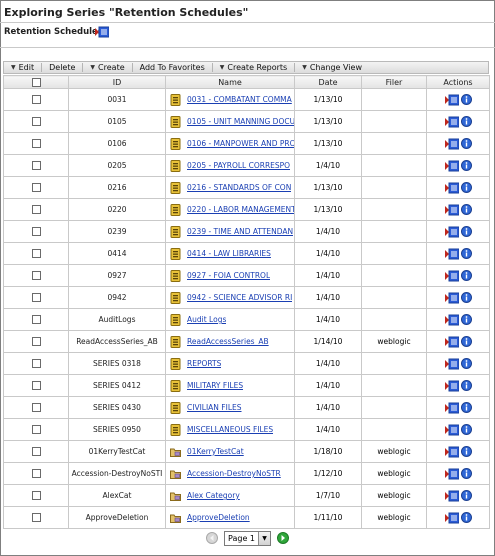 The image size is (495, 556). What do you see at coordinates (239, 99) in the screenshot?
I see `row-name-link: 0031 - COMBATANT COMMA` at bounding box center [239, 99].